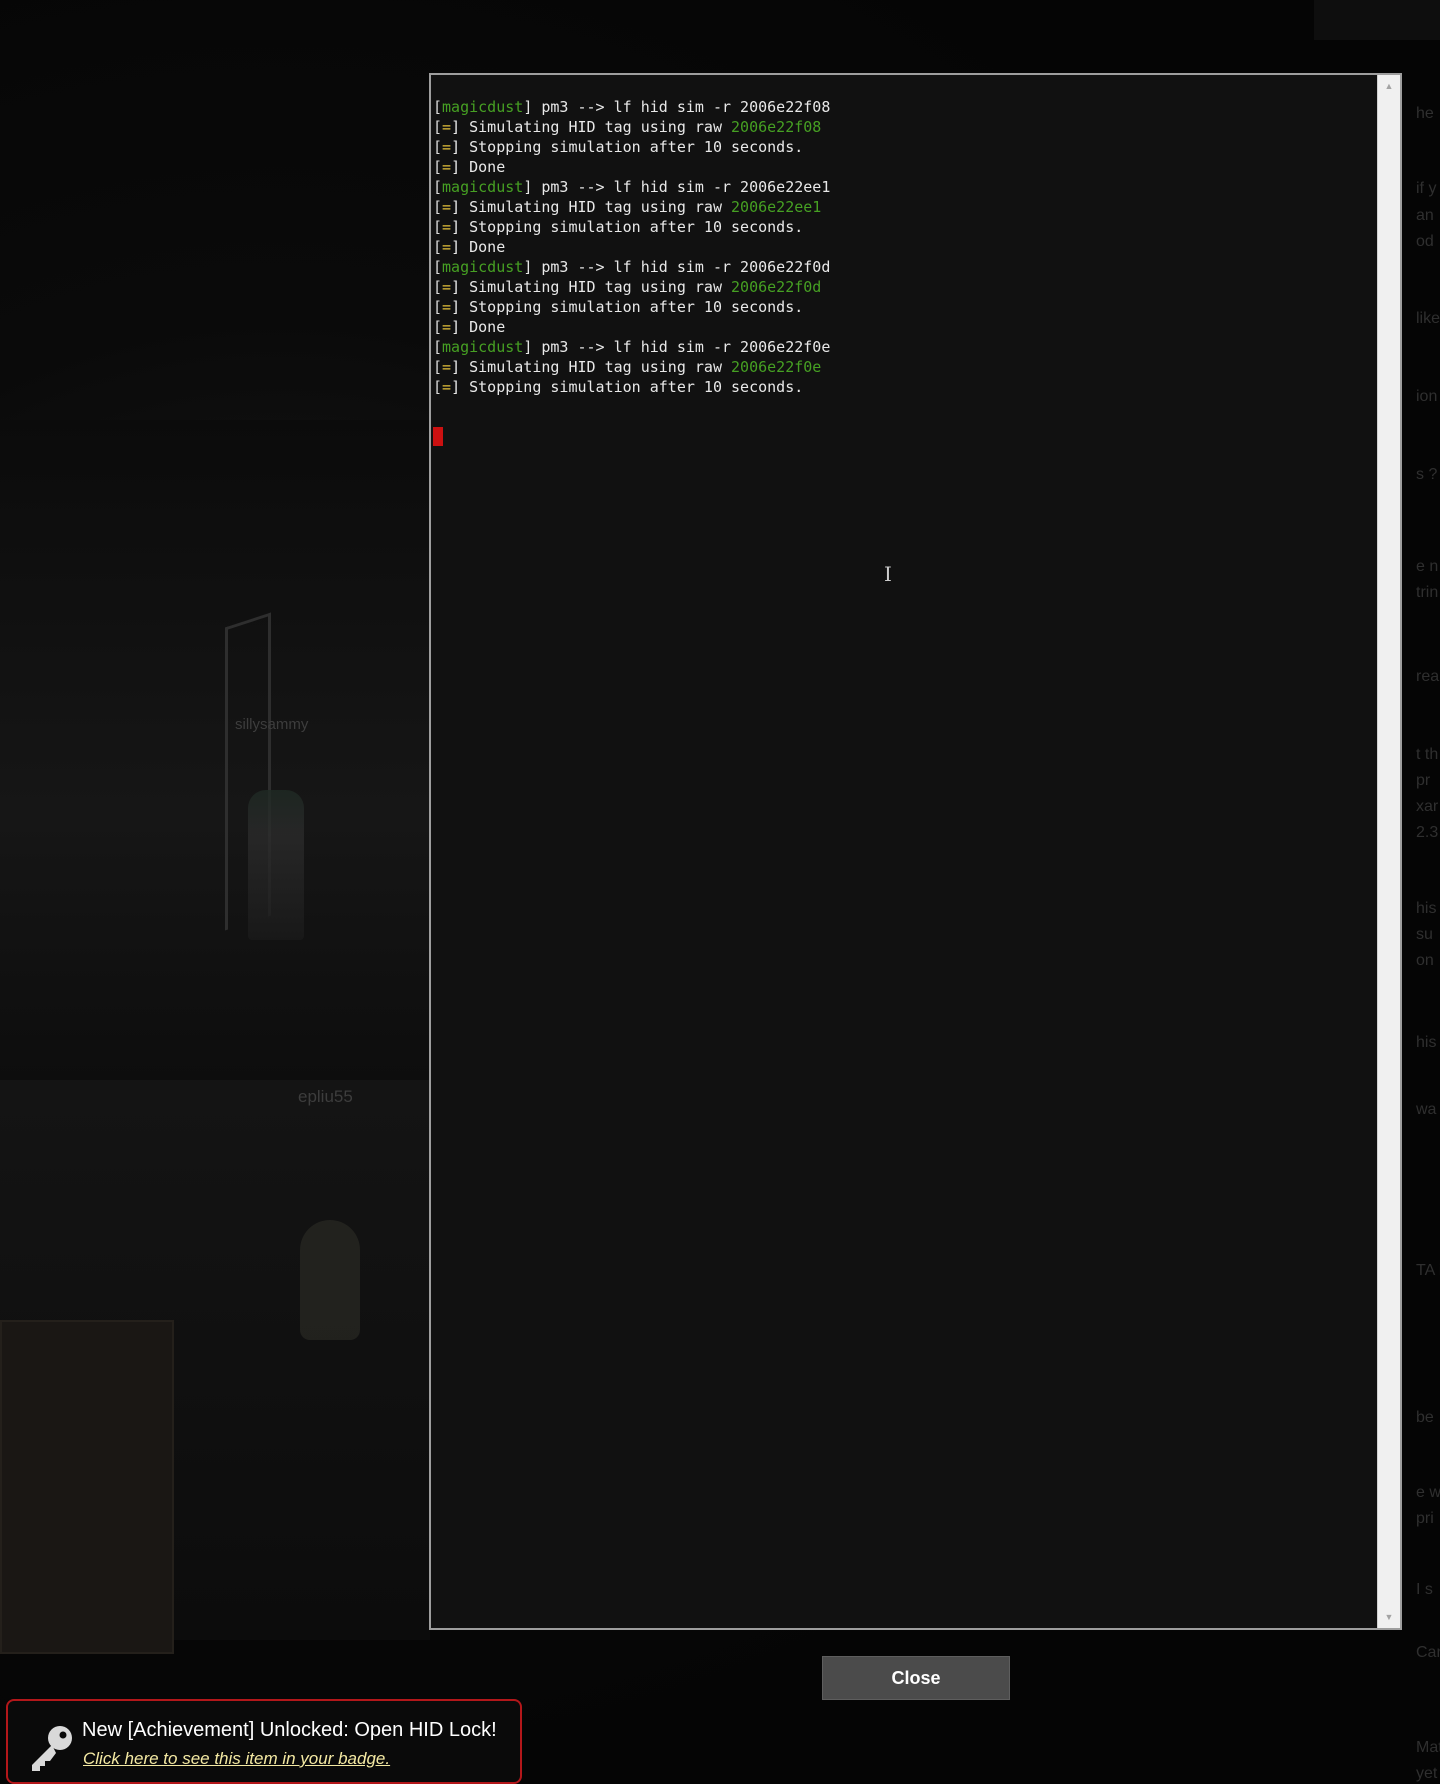  I want to click on key-icon, so click(52, 1748).